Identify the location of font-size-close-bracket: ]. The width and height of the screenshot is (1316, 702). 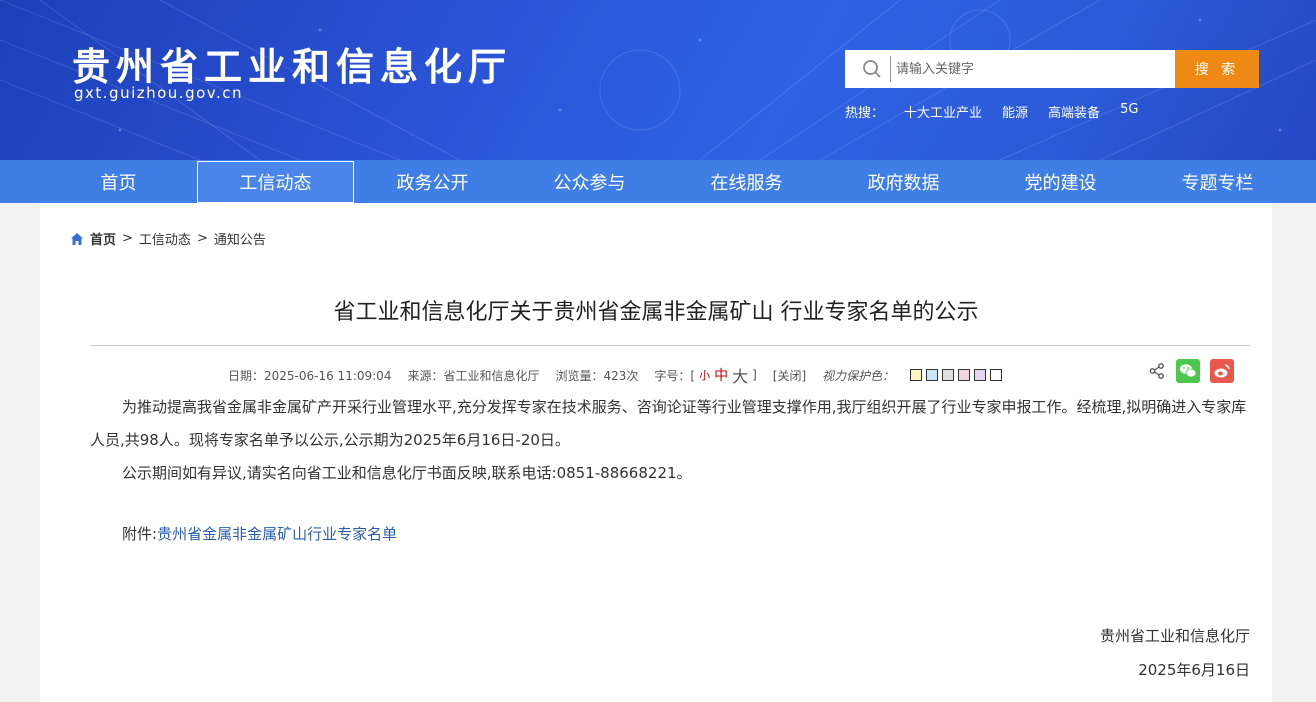
(754, 375).